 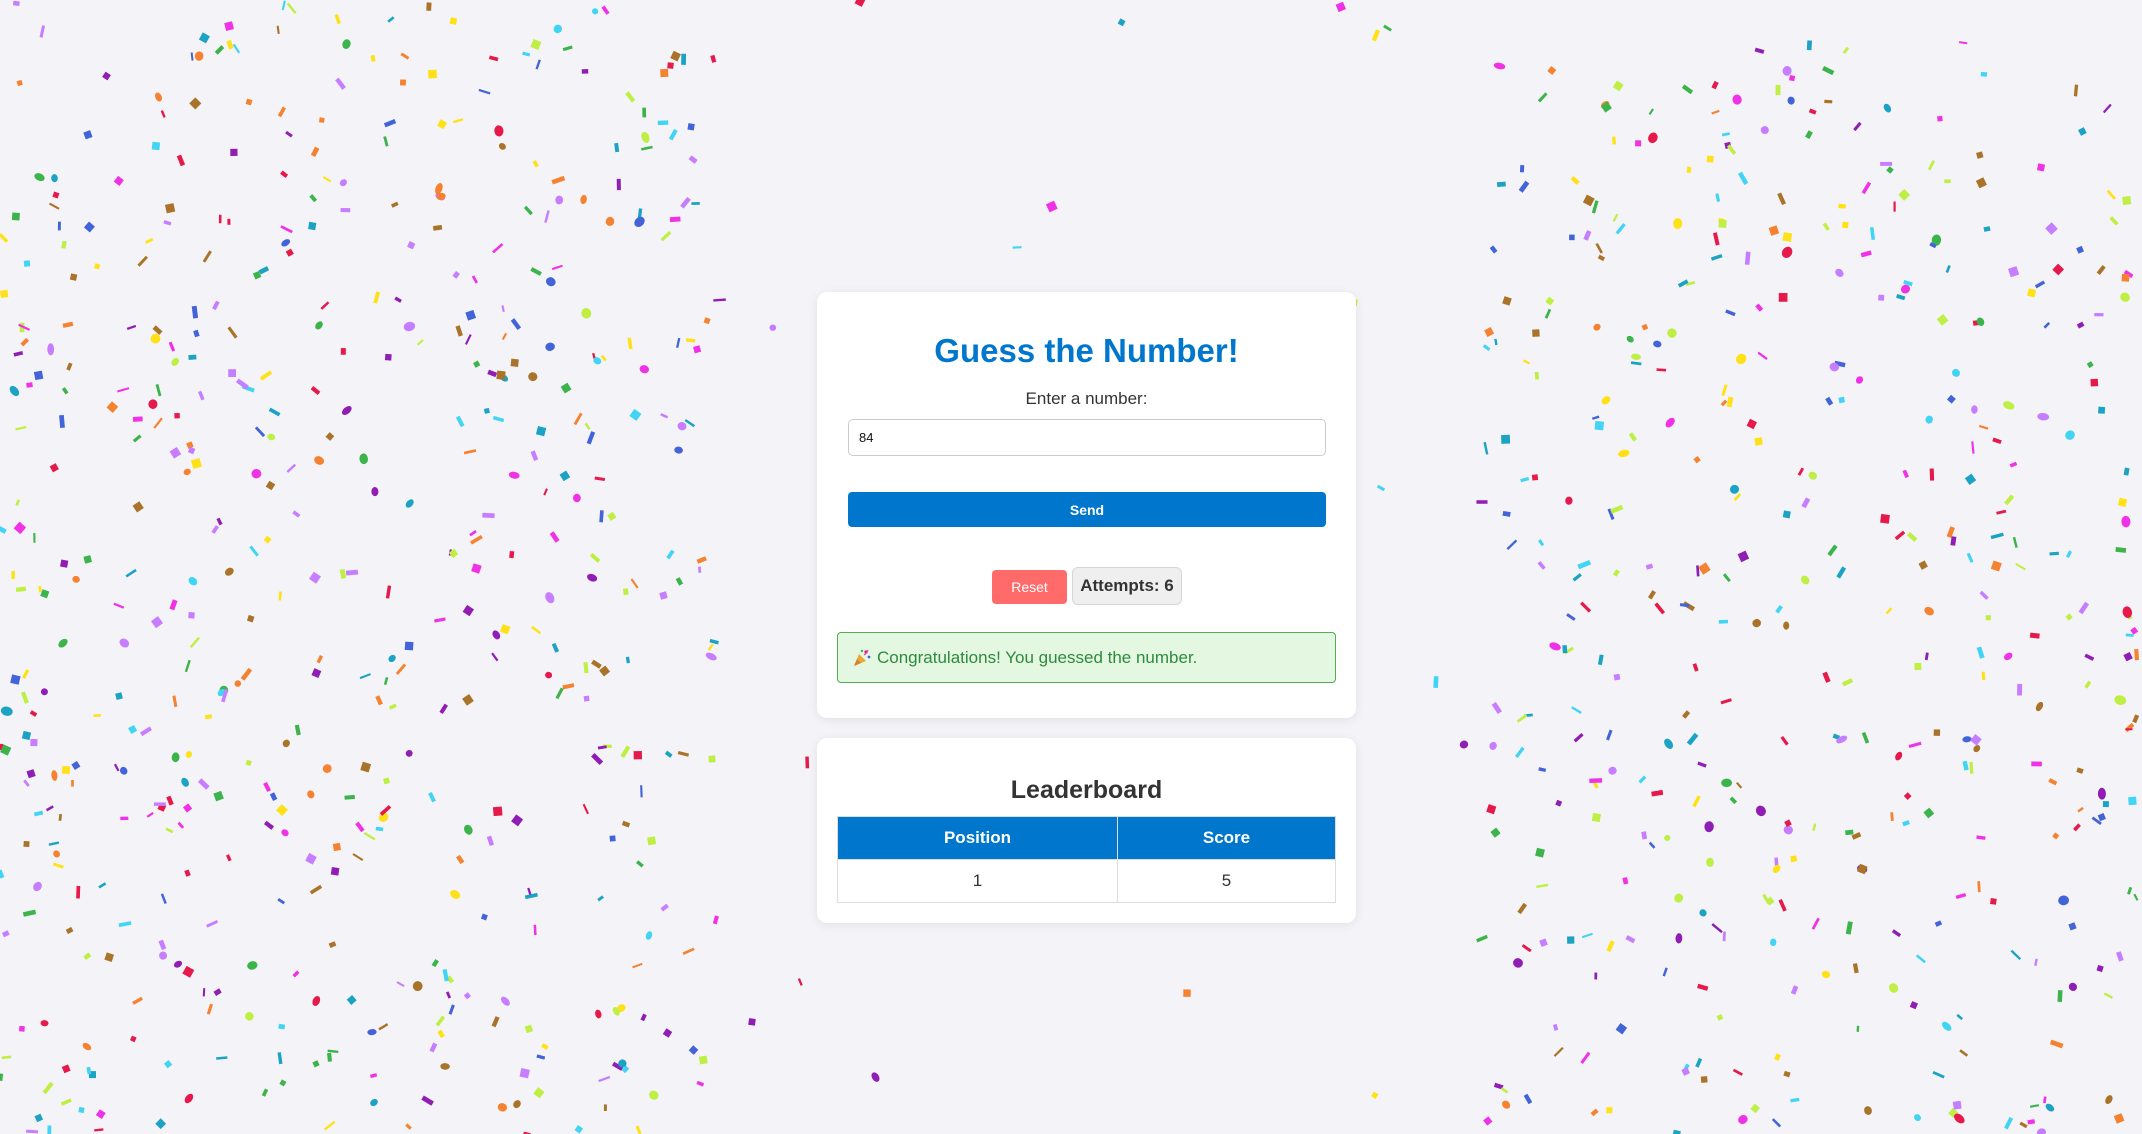 I want to click on send-button: Send, so click(x=1087, y=509).